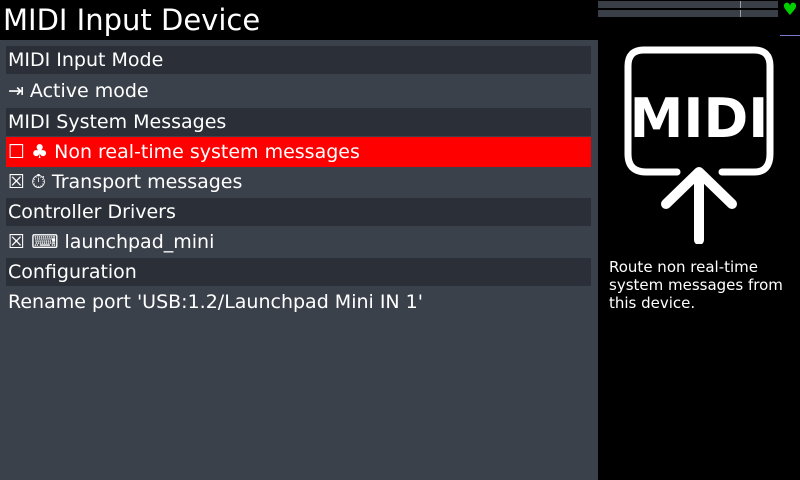 This screenshot has width=800, height=480. I want to click on section-header-label: MIDI System Messages, so click(117, 122).